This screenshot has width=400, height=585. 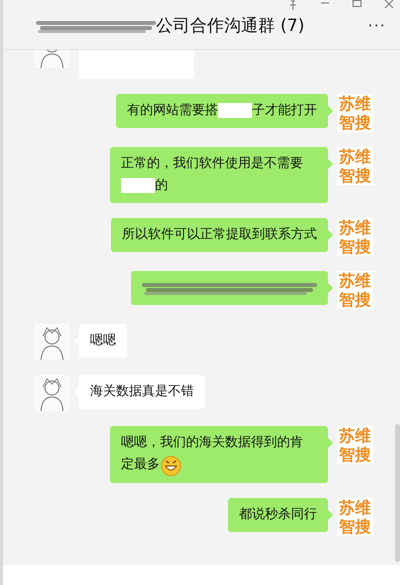 What do you see at coordinates (201, 575) in the screenshot?
I see `input-area` at bounding box center [201, 575].